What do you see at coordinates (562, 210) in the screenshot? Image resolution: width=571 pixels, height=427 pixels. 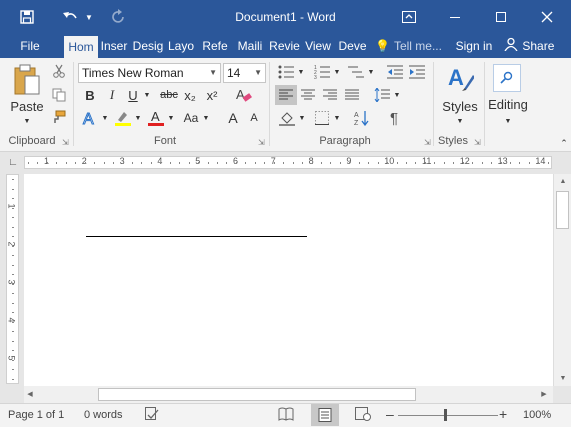 I see `vertical-scroll-thumb` at bounding box center [562, 210].